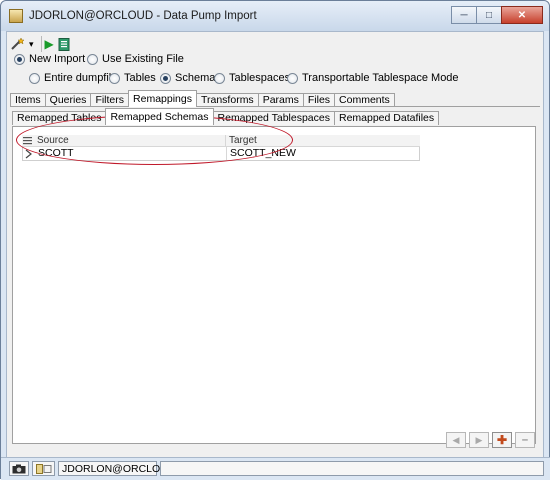  I want to click on tab-transforms: Transforms, so click(227, 100).